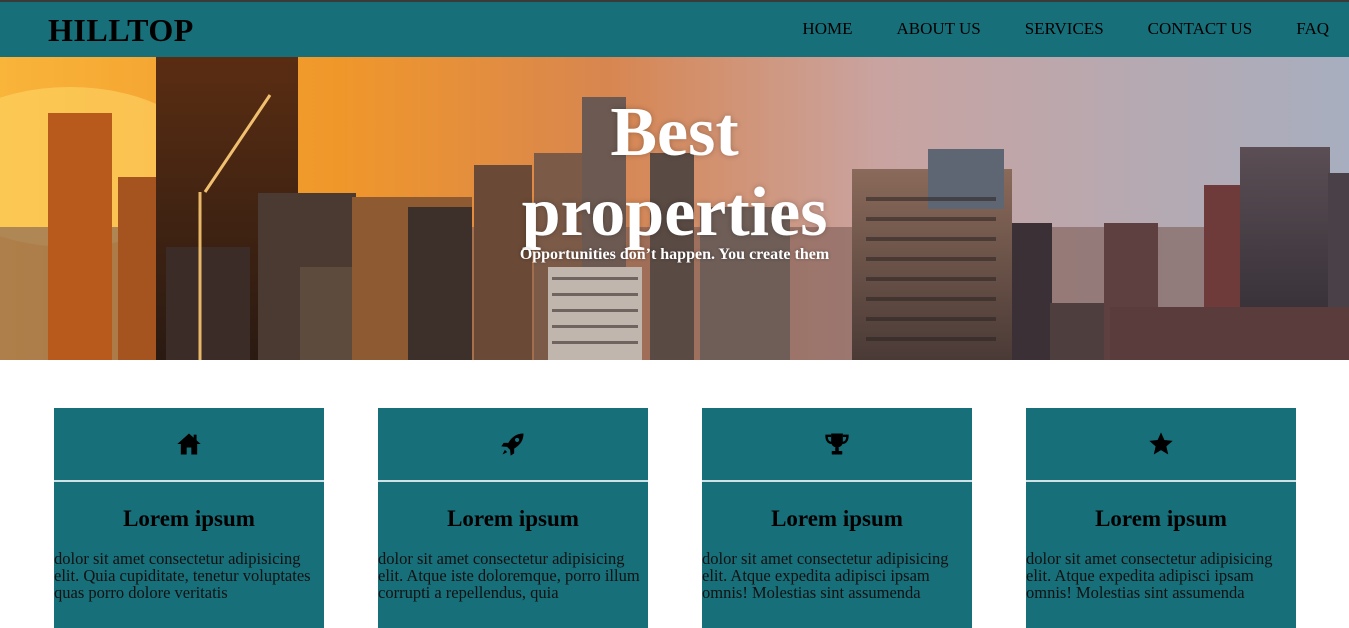  I want to click on site-logo: HILLTOP, so click(121, 30).